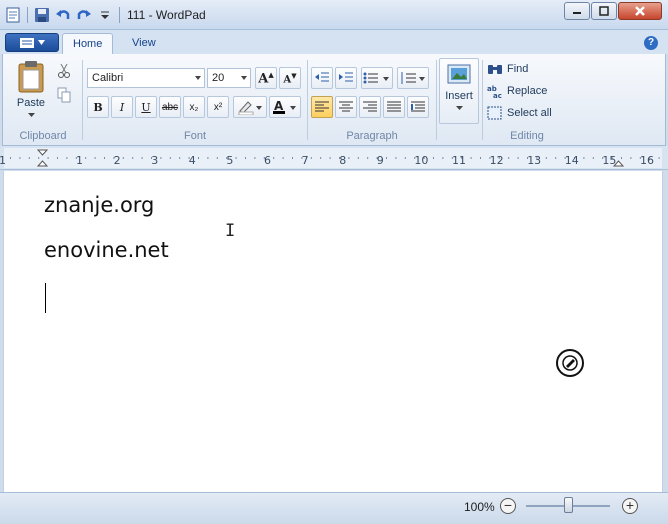 The height and width of the screenshot is (524, 668). I want to click on font-family-select: Calibri, so click(146, 78).